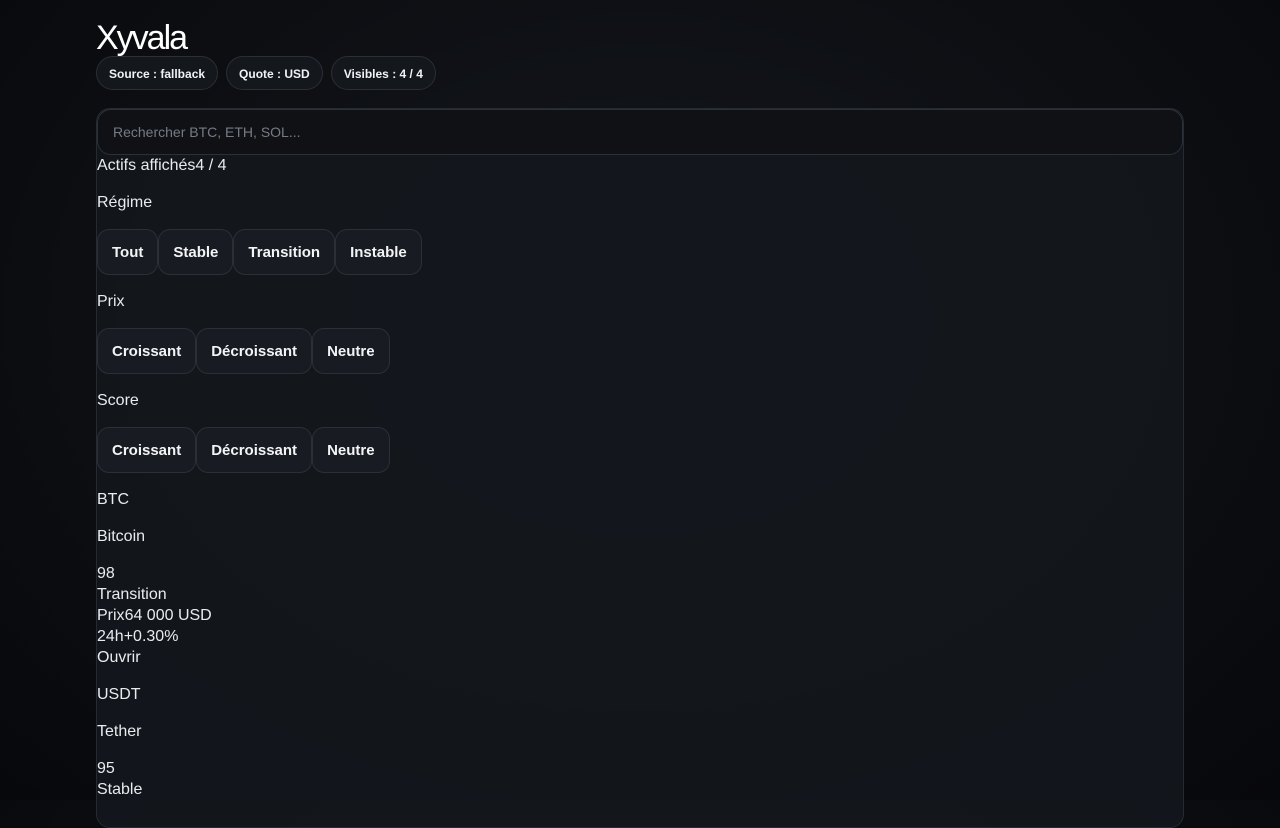  I want to click on asset-change: 24h+0.30%, so click(640, 636).